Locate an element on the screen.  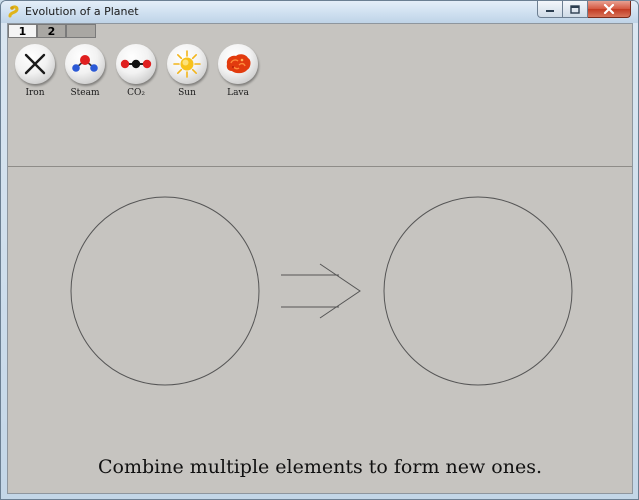
input-slot-circle is located at coordinates (165, 291).